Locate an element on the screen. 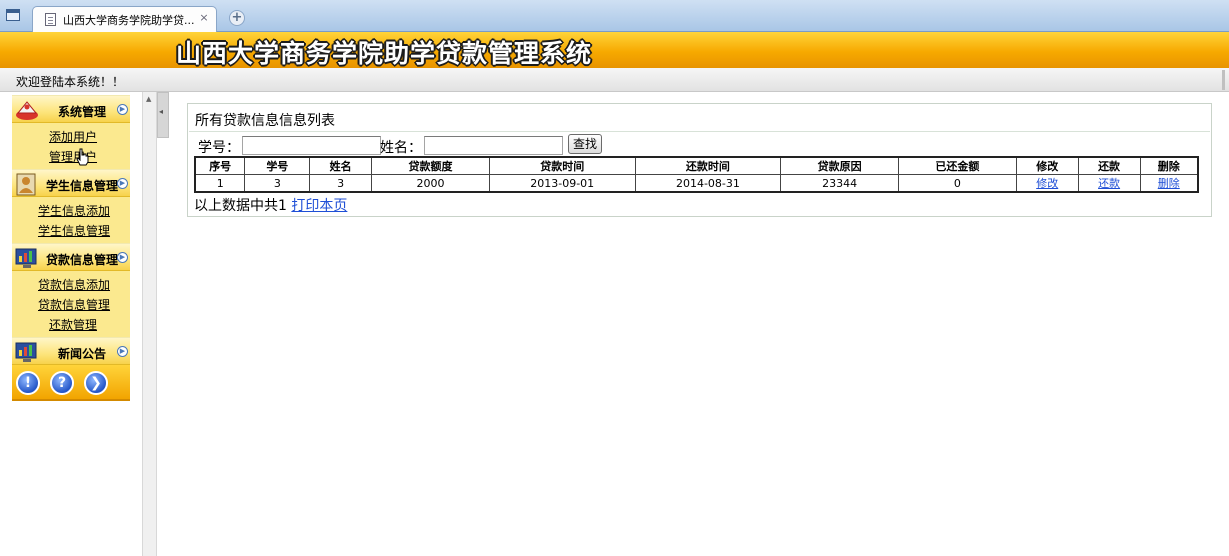  column-header: 贷款时间 is located at coordinates (562, 165).